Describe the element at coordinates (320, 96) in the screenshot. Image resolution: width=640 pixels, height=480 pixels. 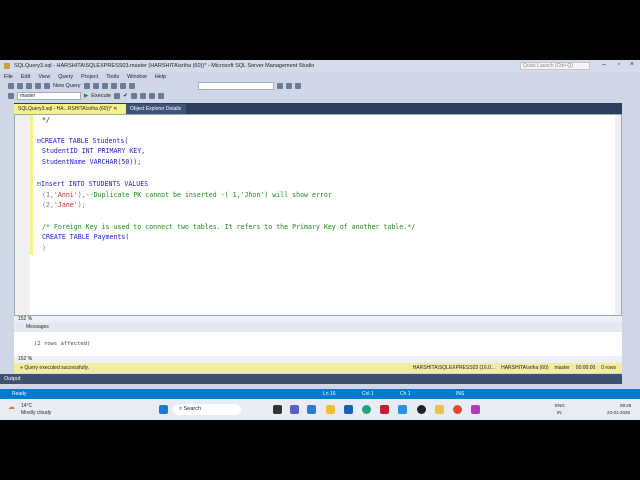
I see `sql-editor-toolbar: master ▶ Execute ✔` at that location.